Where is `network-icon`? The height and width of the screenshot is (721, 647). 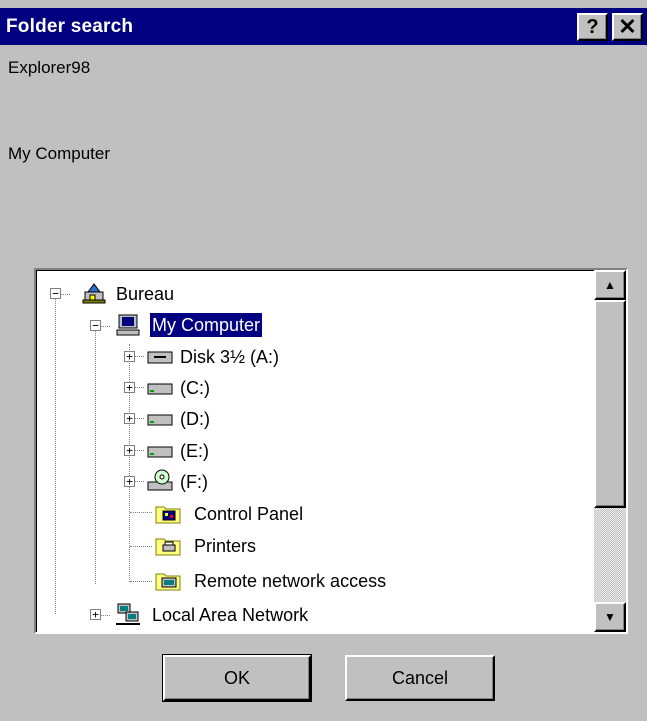
network-icon is located at coordinates (128, 614).